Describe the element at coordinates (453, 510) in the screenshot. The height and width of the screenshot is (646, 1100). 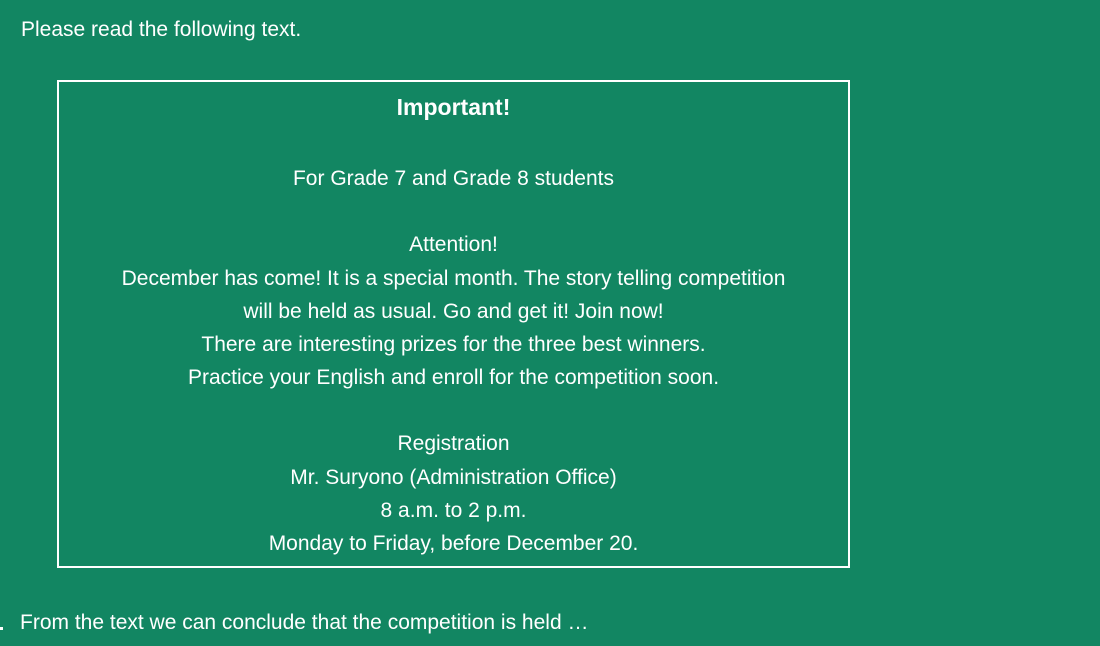
I see `notice-hours: 8 a.m. to 2 p.m.` at that location.